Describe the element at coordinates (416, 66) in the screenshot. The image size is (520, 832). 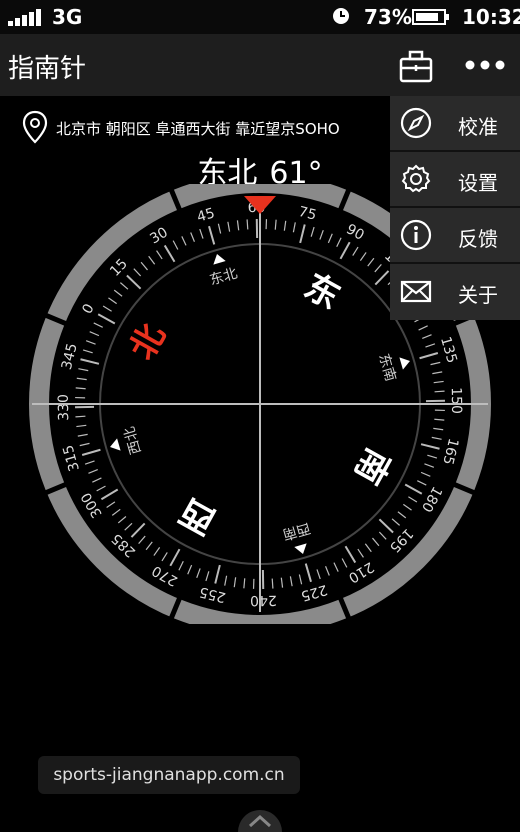
I see `toolbox-icon` at that location.